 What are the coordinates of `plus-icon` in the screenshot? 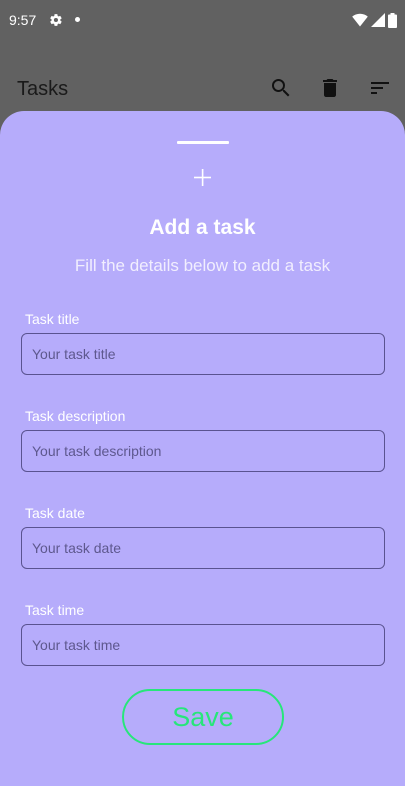 It's located at (202, 177).